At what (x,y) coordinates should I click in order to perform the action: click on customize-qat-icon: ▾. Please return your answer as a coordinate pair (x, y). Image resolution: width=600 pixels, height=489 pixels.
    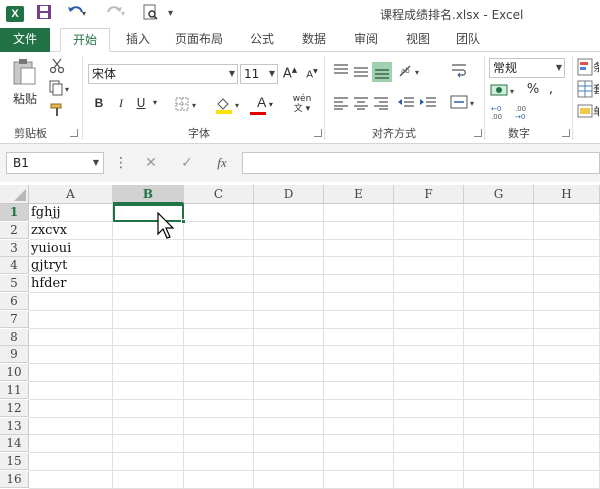
    Looking at the image, I should click on (170, 14).